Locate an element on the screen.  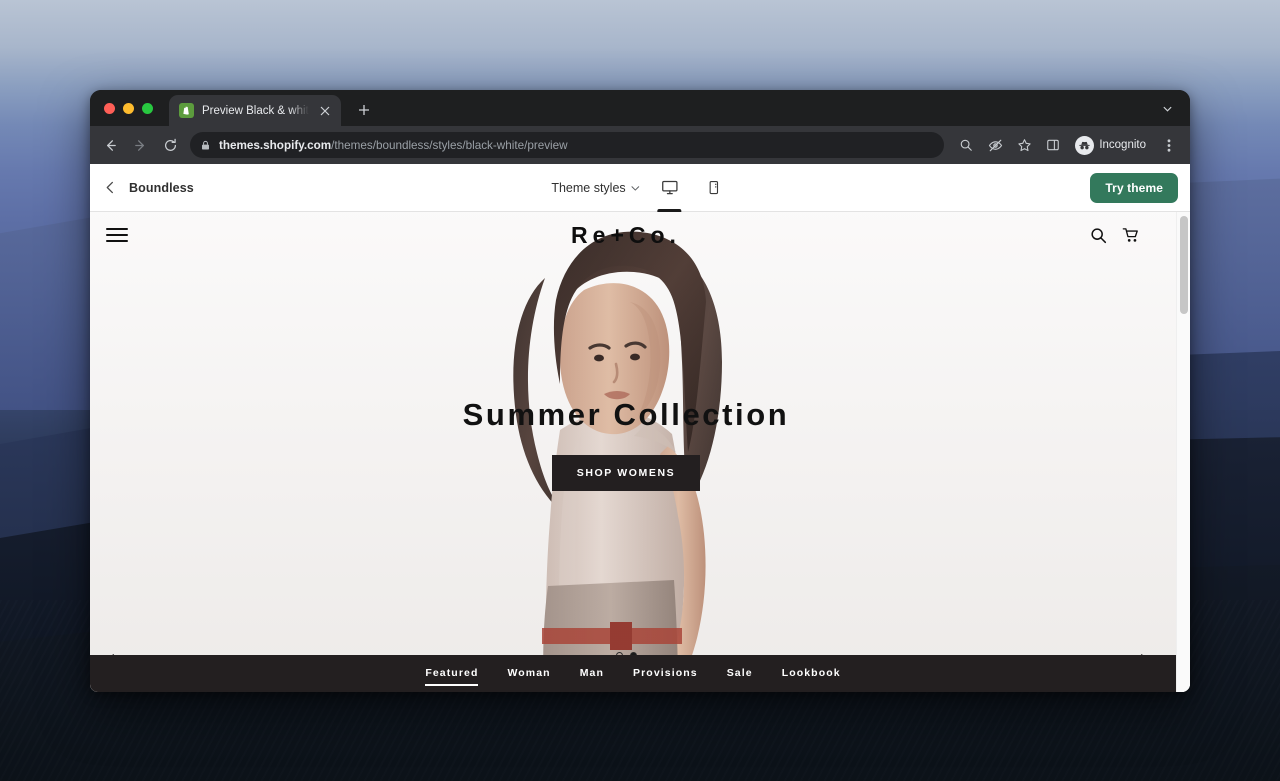
store-header: Re+Co. is located at coordinates (626, 235).